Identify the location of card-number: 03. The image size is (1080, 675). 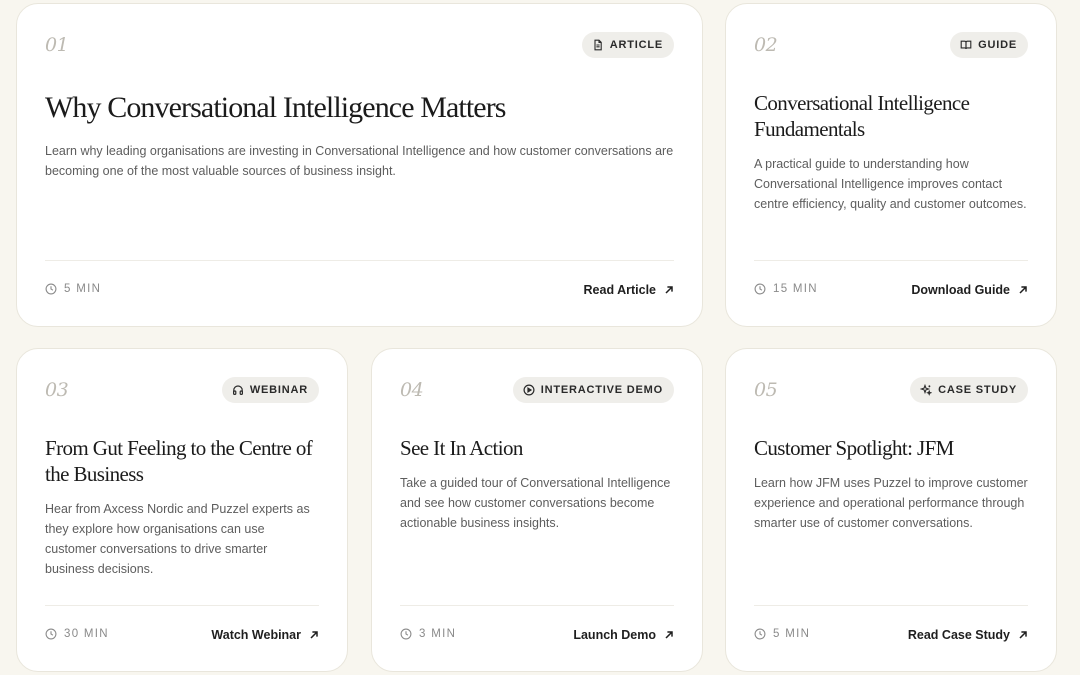
(57, 390).